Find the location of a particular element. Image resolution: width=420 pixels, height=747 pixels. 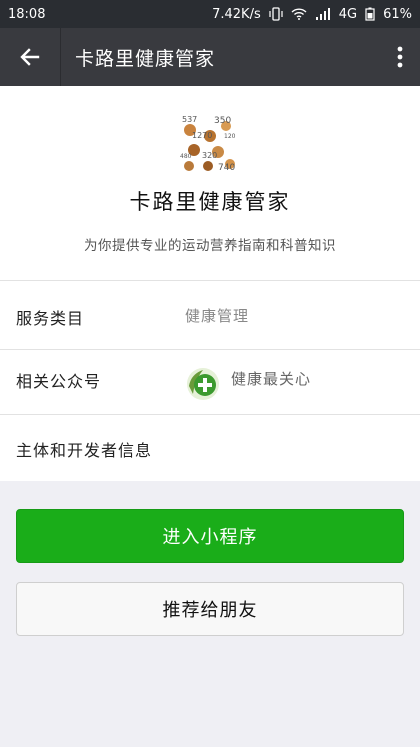

logo-number: 350 is located at coordinates (222, 121).